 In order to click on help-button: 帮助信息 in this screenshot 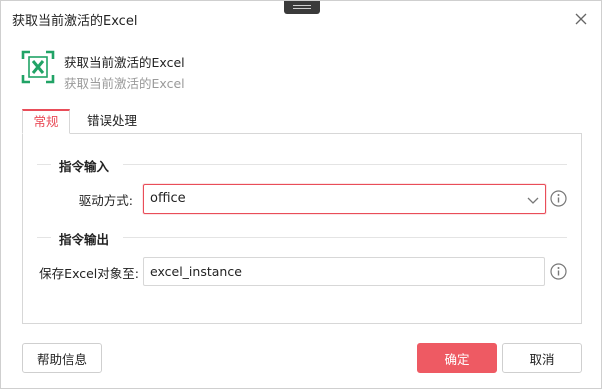, I will do `click(62, 358)`.